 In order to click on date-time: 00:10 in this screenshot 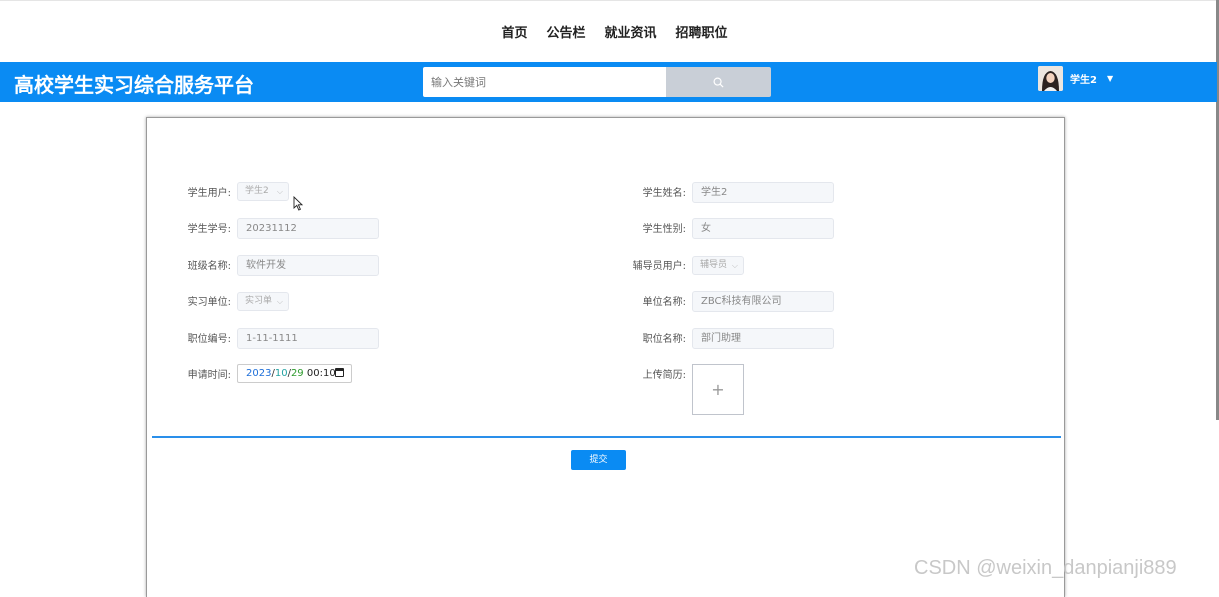, I will do `click(321, 373)`.